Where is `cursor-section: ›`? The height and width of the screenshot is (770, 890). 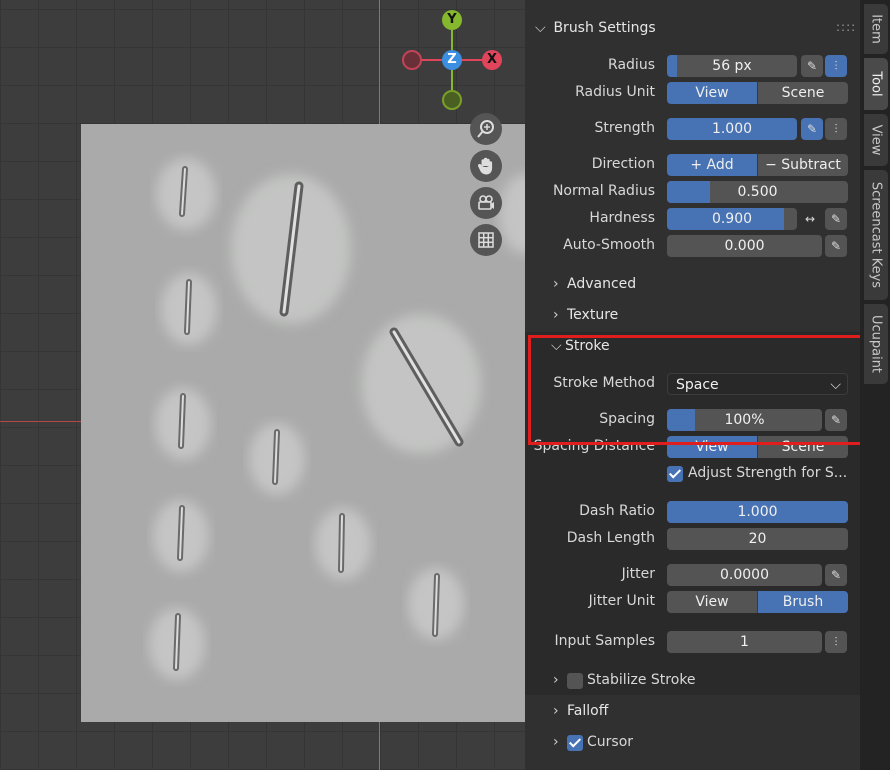
cursor-section: › is located at coordinates (560, 742).